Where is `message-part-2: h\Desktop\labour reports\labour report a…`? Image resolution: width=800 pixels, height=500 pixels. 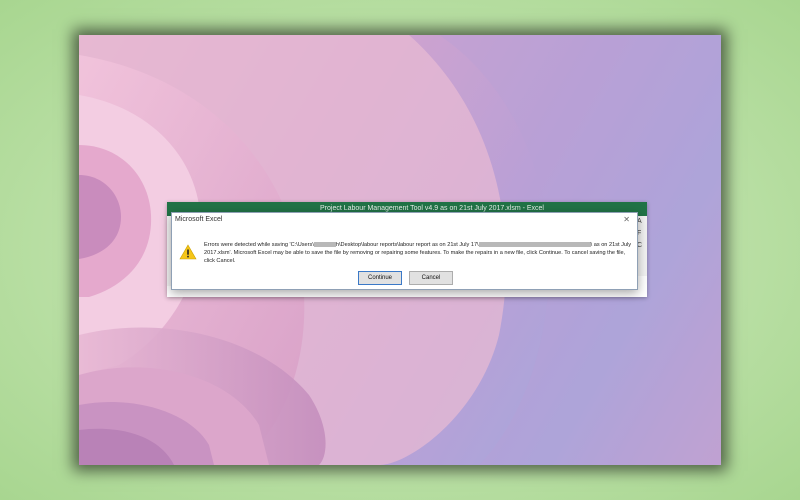 message-part-2: h\Desktop\labour reports\labour report a… is located at coordinates (407, 245).